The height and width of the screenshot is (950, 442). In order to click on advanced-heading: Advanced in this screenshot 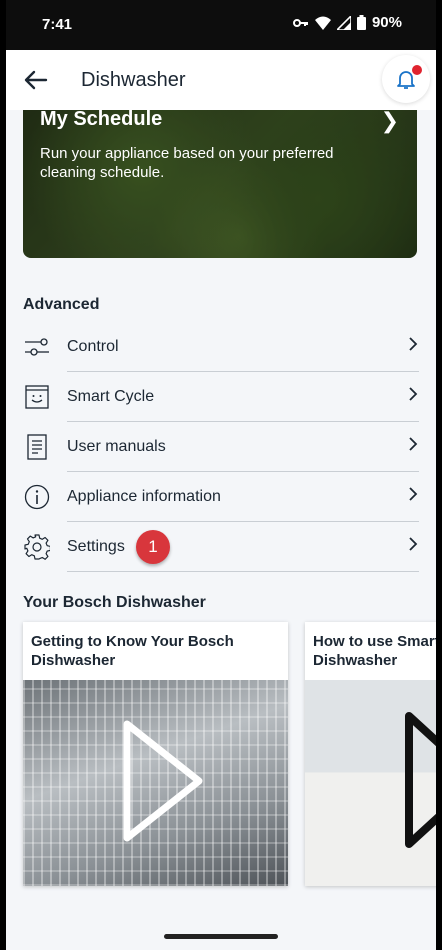, I will do `click(61, 304)`.